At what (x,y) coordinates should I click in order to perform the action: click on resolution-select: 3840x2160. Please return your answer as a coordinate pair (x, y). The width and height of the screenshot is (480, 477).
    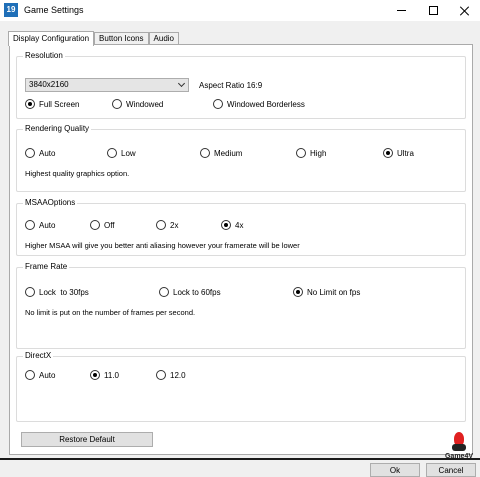
    Looking at the image, I should click on (107, 85).